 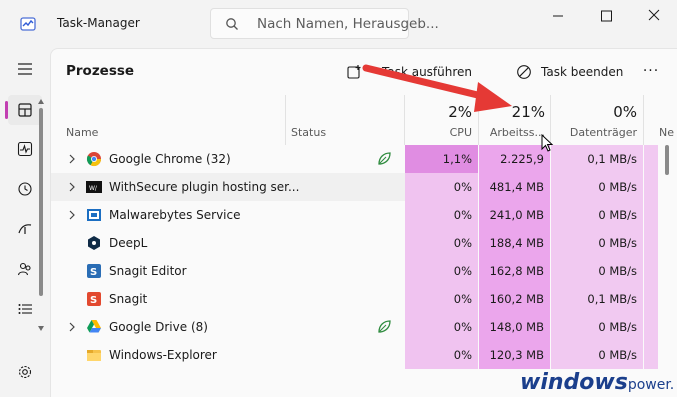 I want to click on column-header-cpu: CPU, so click(x=438, y=132).